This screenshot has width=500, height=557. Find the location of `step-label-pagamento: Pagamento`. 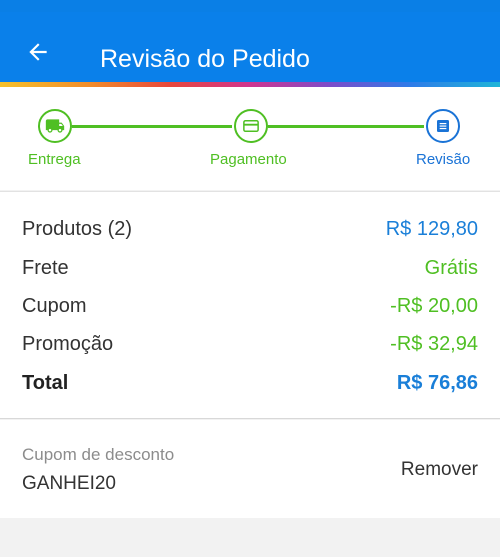

step-label-pagamento: Pagamento is located at coordinates (248, 159).